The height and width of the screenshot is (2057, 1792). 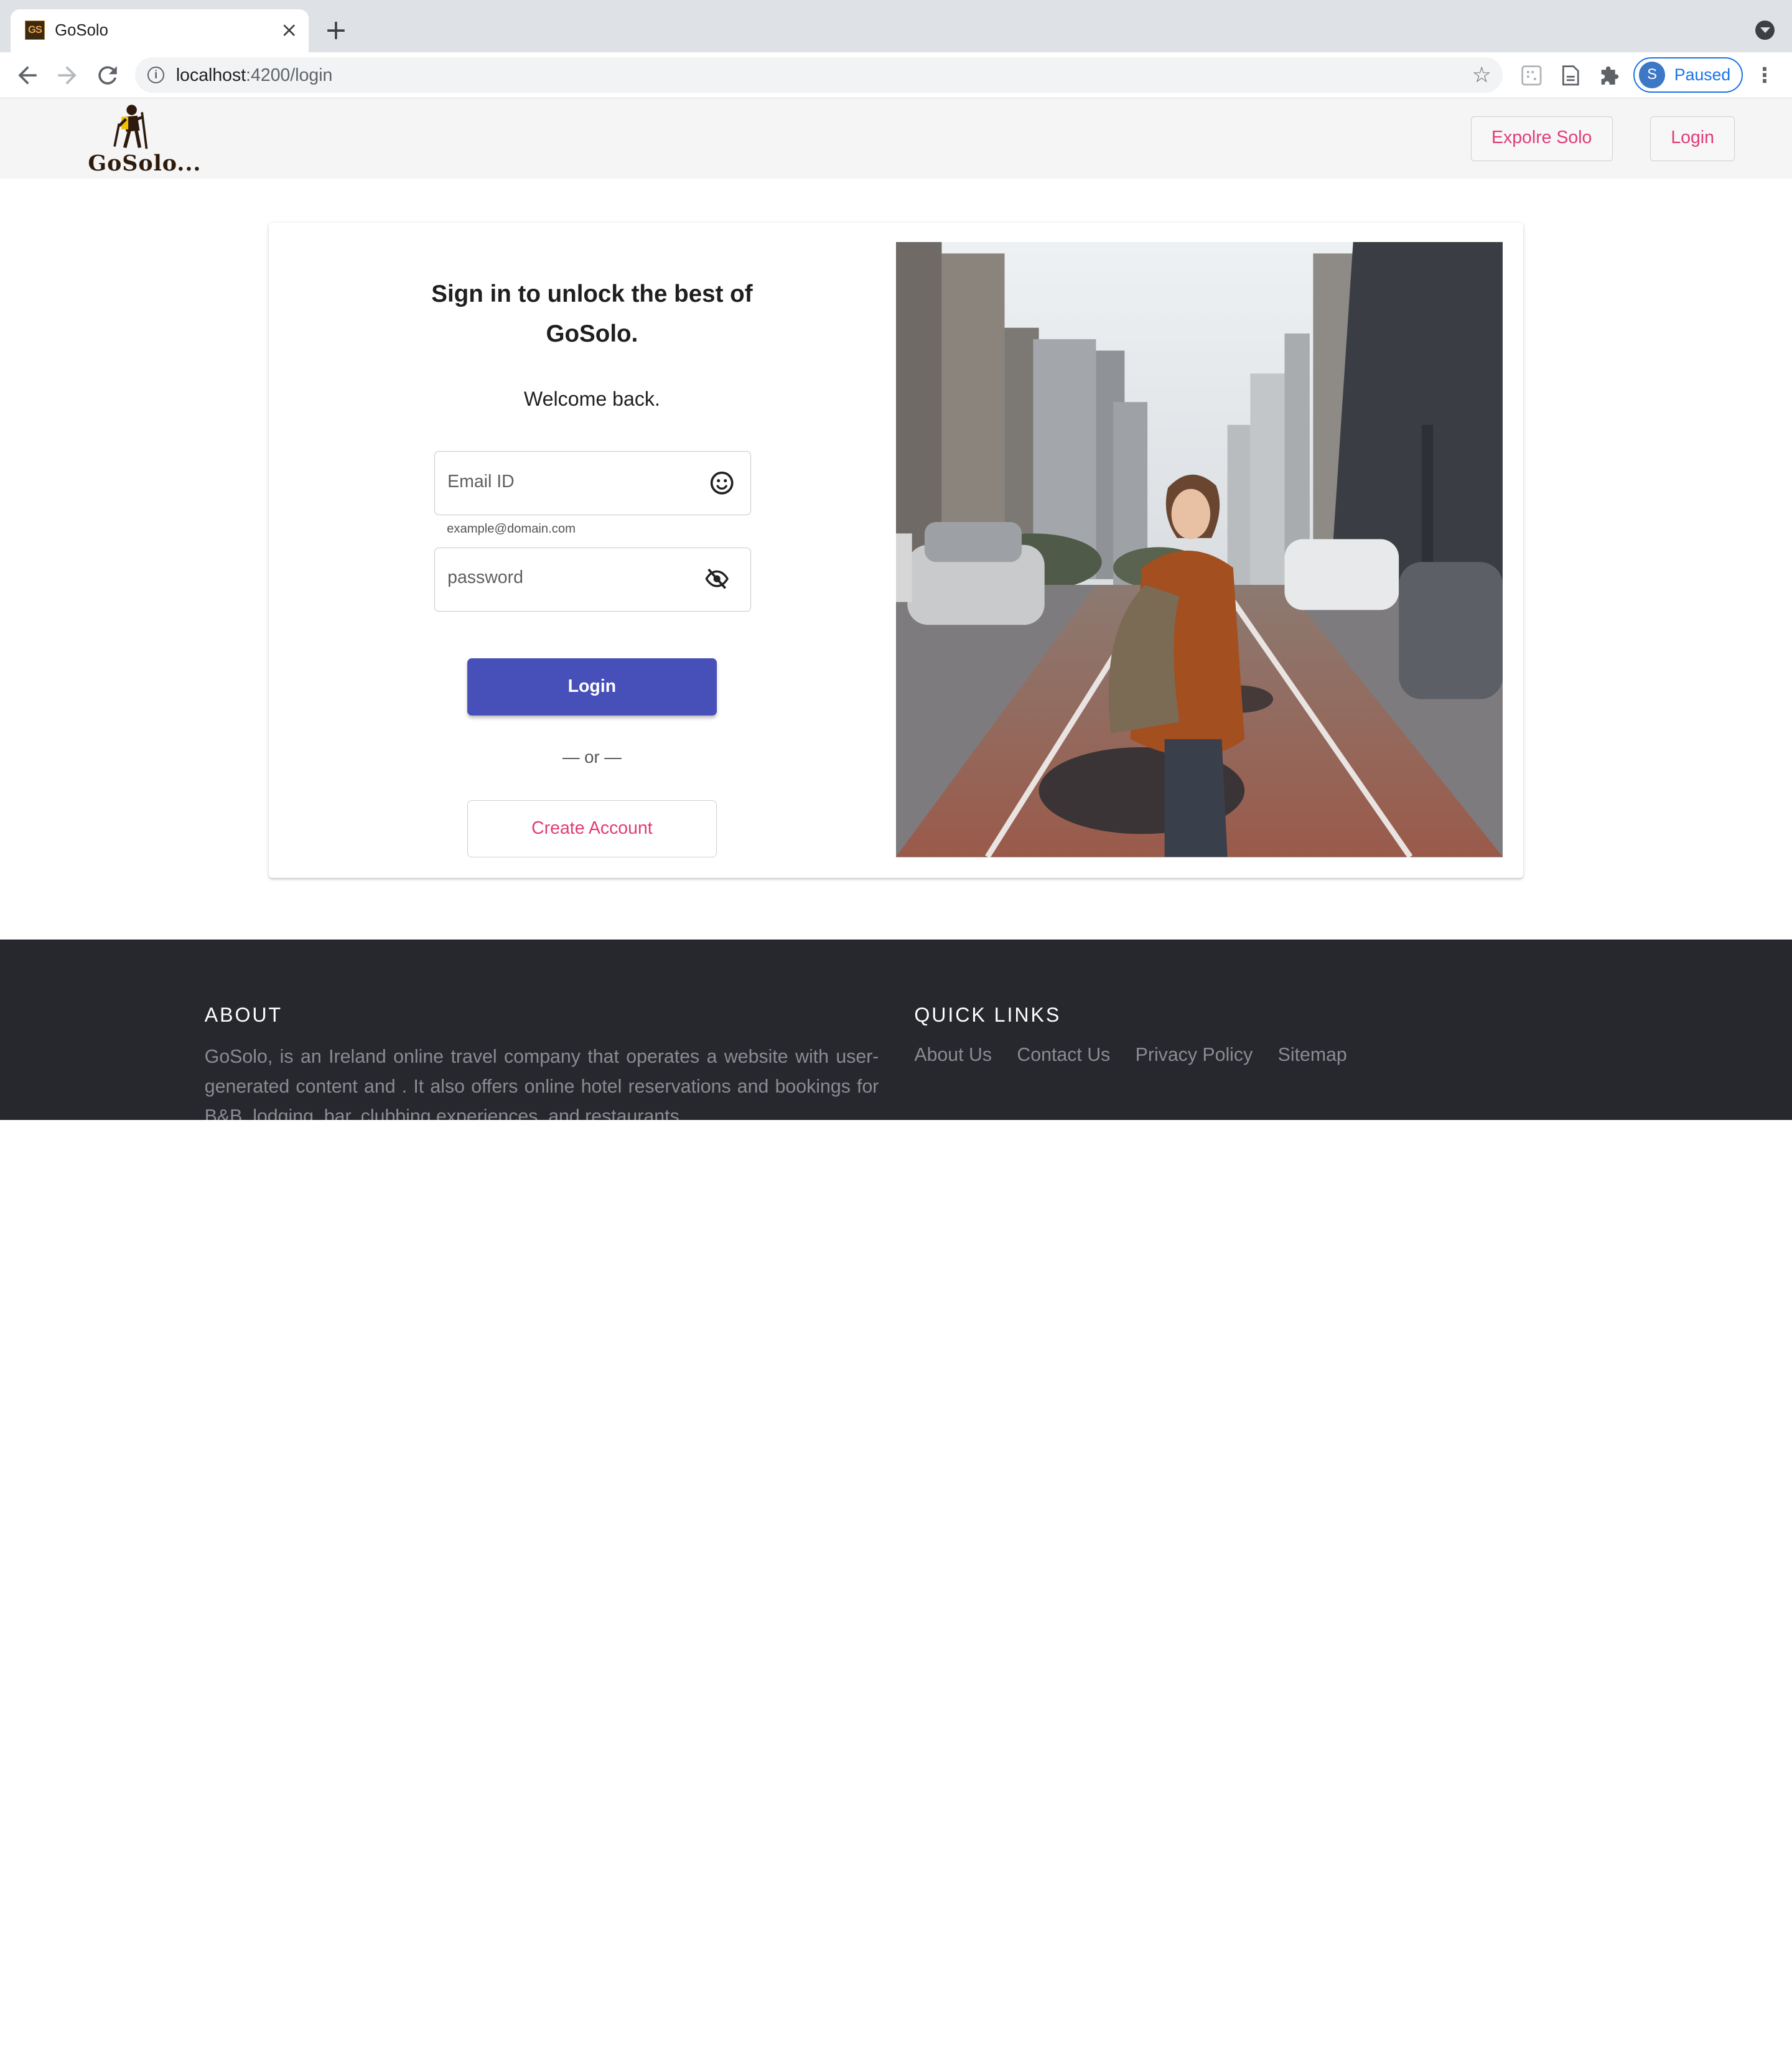 What do you see at coordinates (1571, 75) in the screenshot?
I see `extension-document-icon` at bounding box center [1571, 75].